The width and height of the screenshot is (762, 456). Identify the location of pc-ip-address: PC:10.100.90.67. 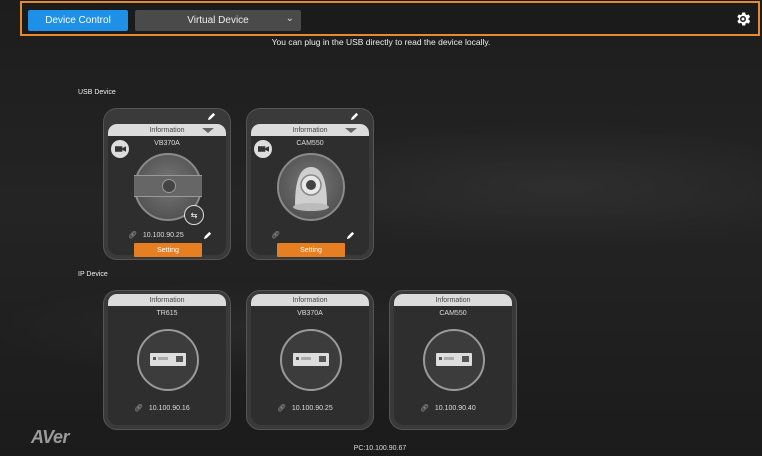
(380, 448).